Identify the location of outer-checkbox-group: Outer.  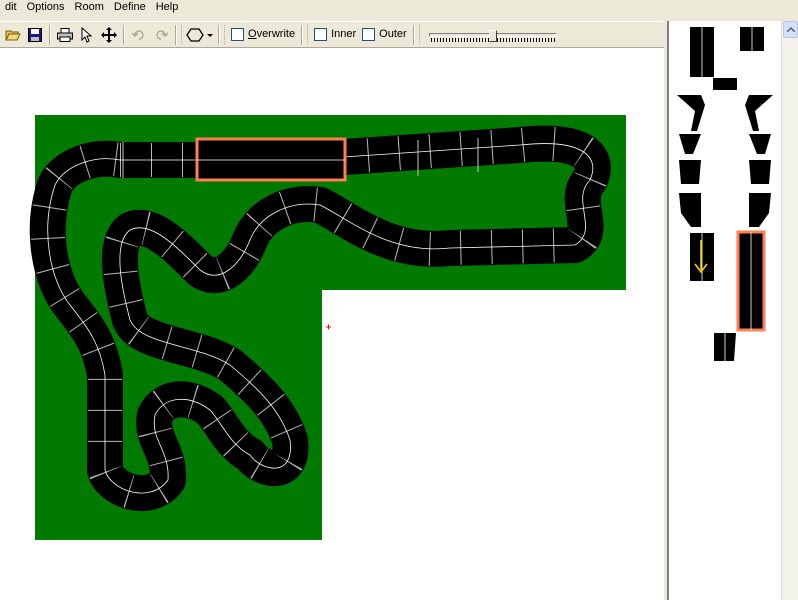
(384, 34).